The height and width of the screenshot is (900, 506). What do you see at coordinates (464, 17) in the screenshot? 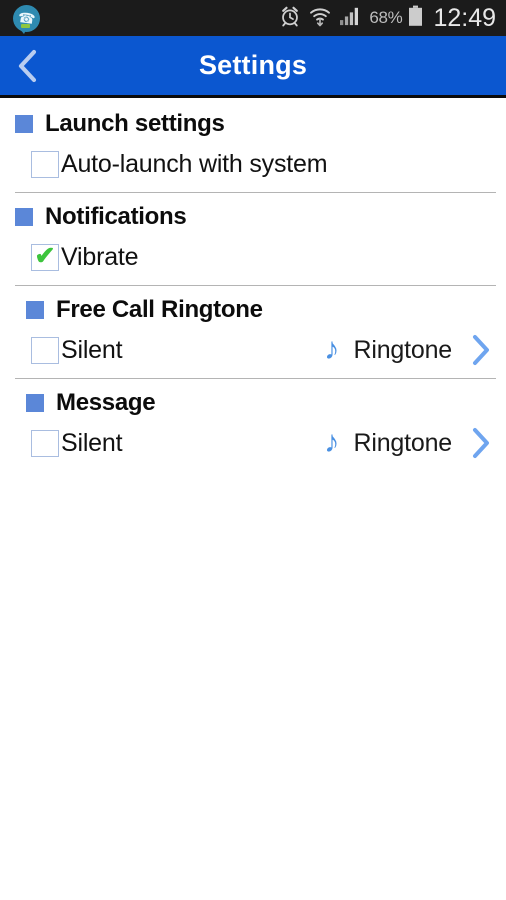
I see `status-clock: 12:49` at bounding box center [464, 17].